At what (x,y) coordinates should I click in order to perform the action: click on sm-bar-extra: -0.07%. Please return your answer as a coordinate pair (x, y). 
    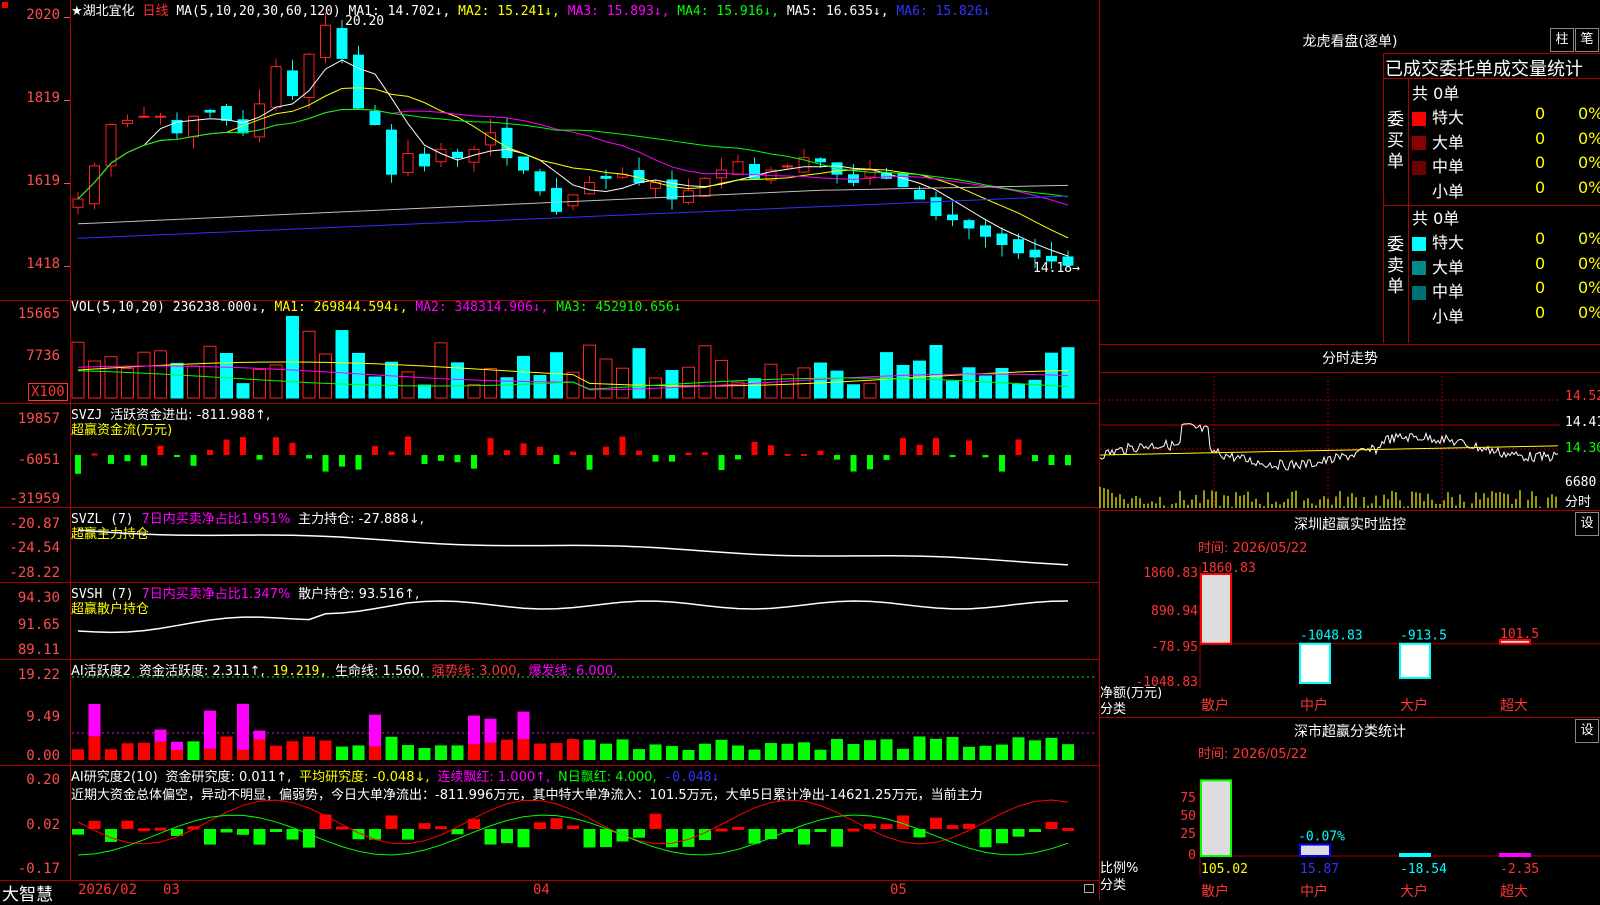
    Looking at the image, I should click on (1321, 837).